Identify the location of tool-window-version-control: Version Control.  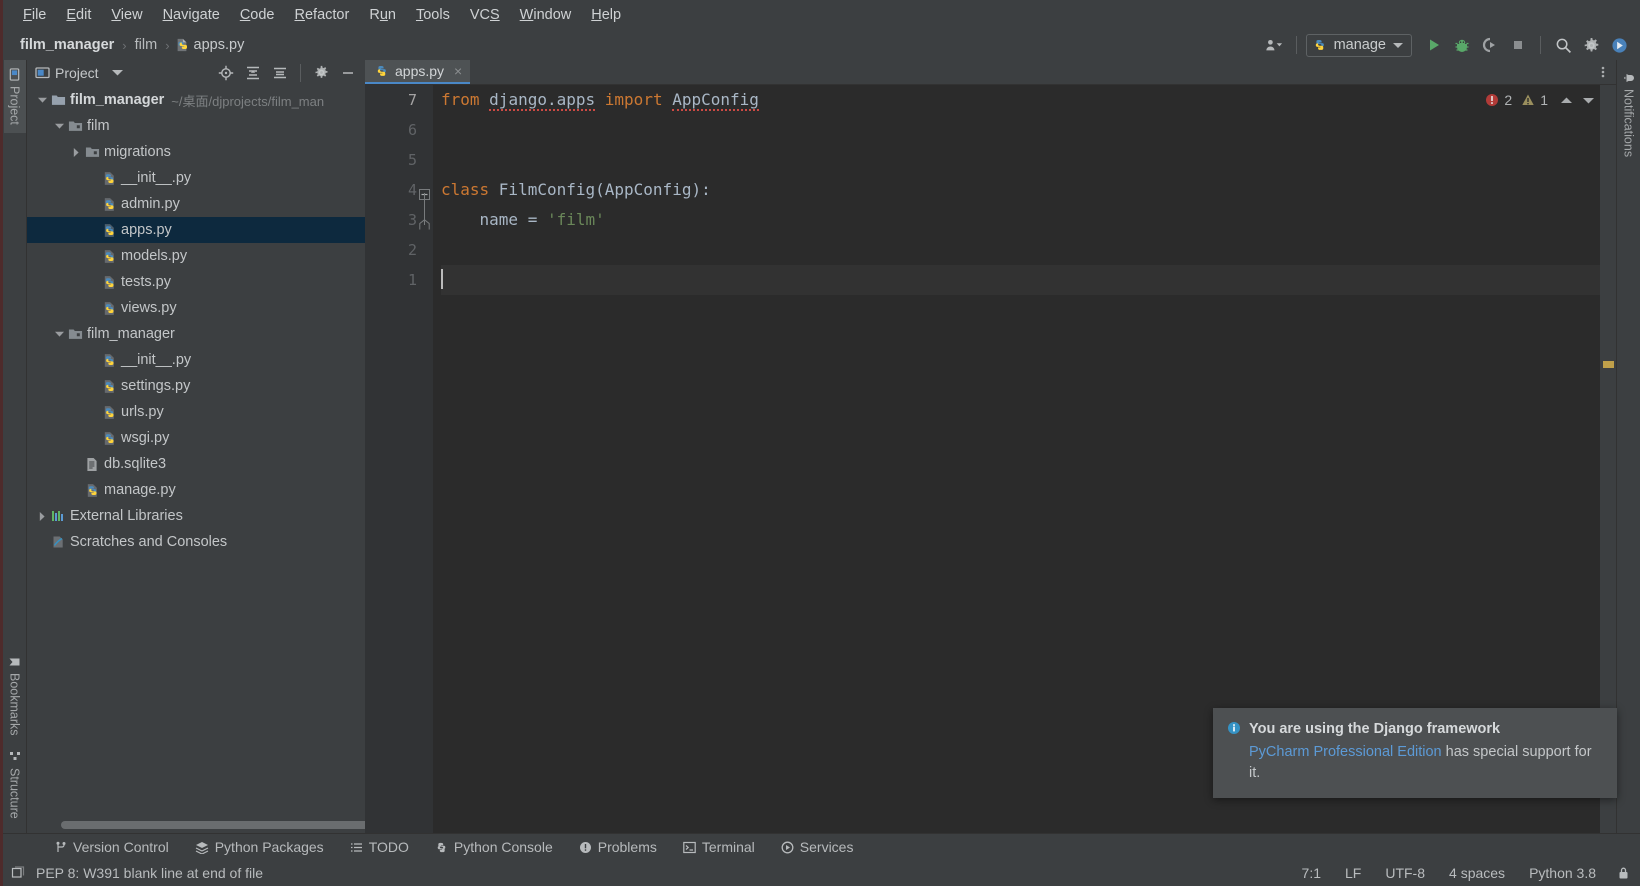
(111, 847).